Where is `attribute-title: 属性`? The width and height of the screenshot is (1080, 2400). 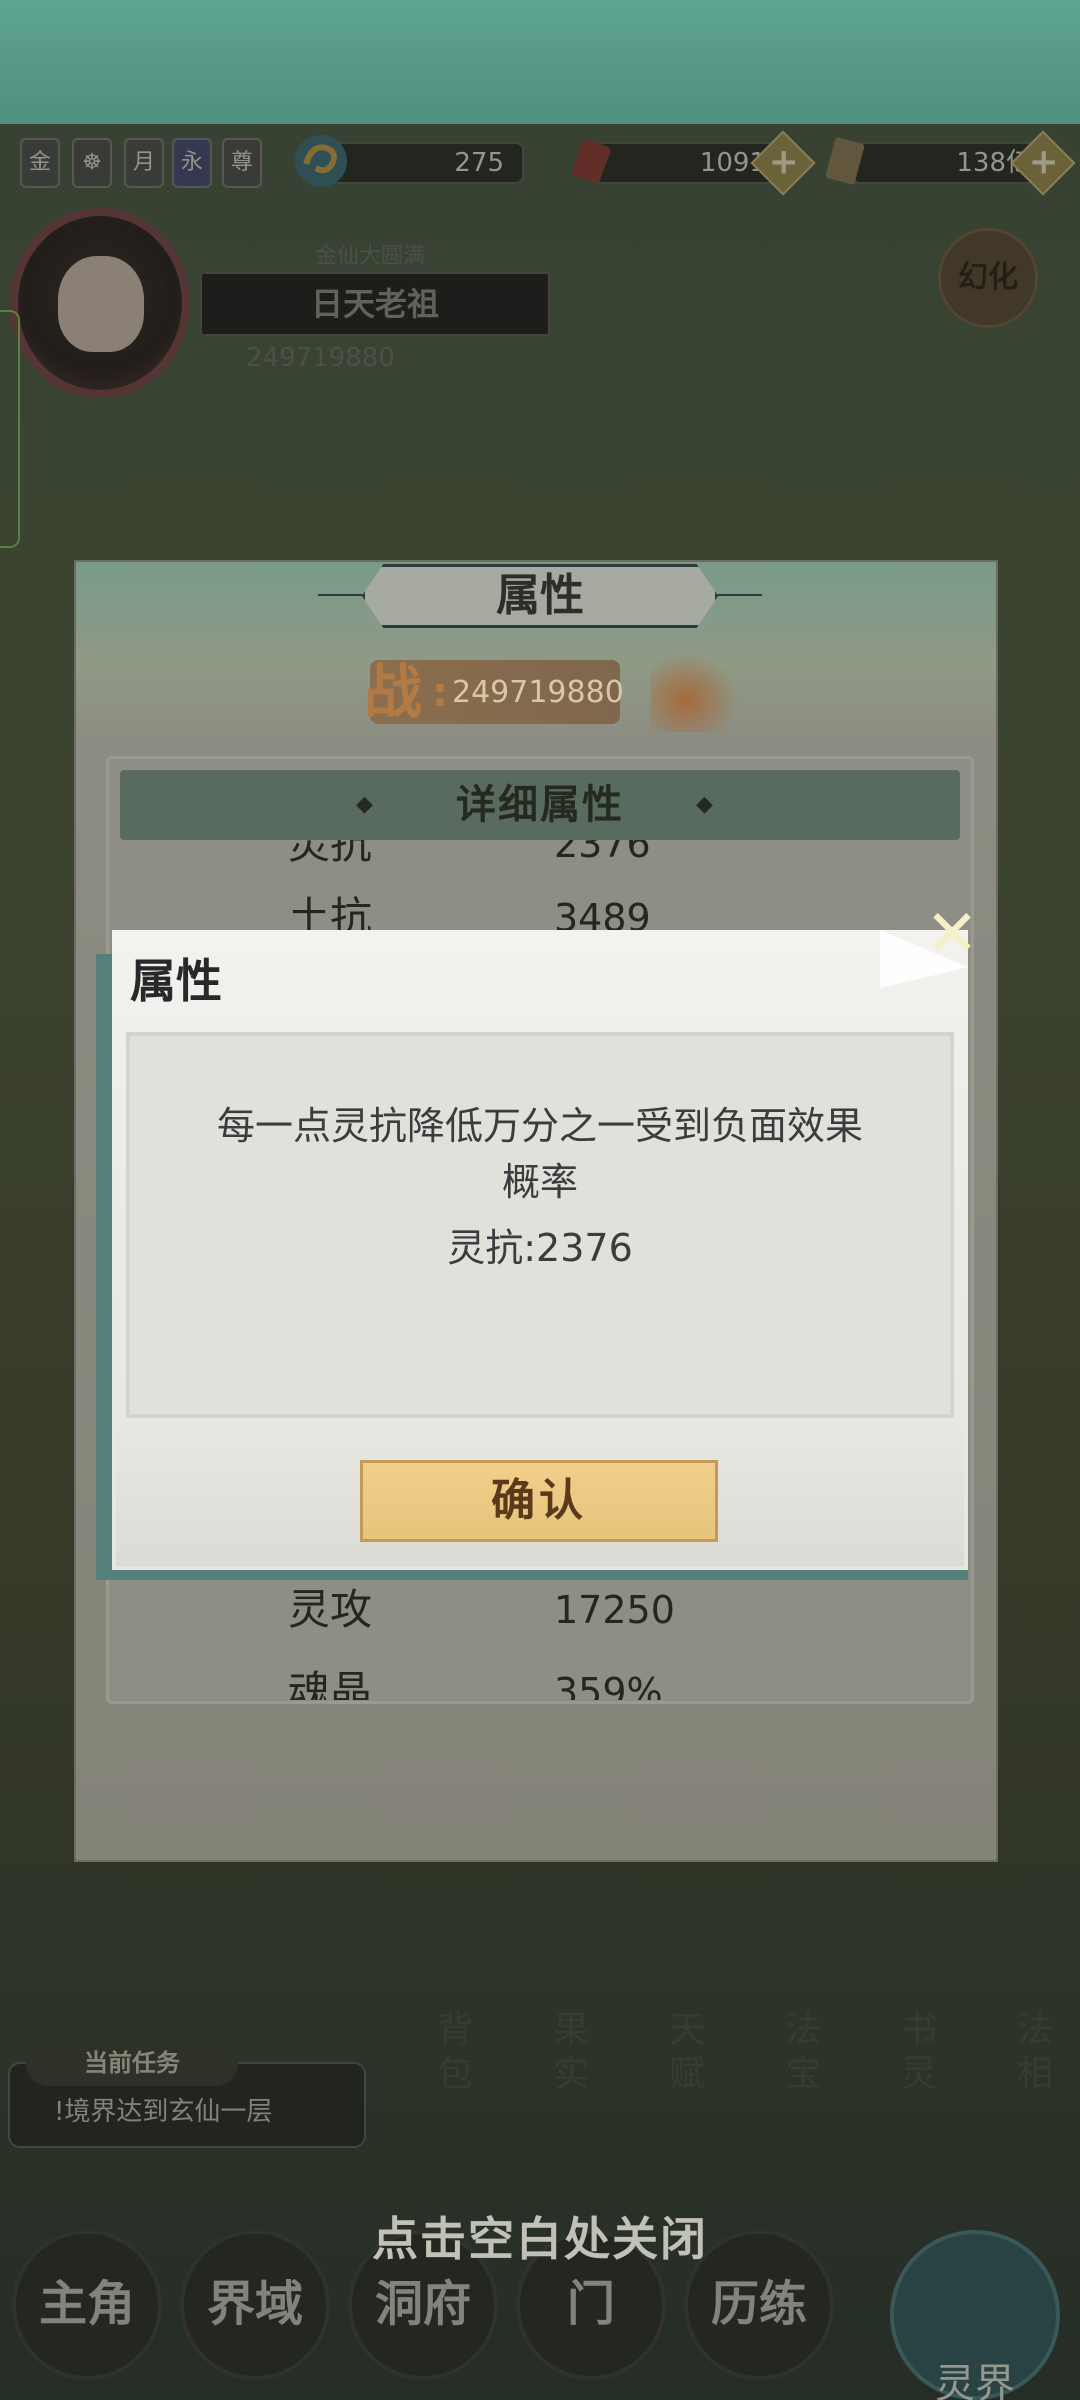 attribute-title: 属性 is located at coordinates (540, 595).